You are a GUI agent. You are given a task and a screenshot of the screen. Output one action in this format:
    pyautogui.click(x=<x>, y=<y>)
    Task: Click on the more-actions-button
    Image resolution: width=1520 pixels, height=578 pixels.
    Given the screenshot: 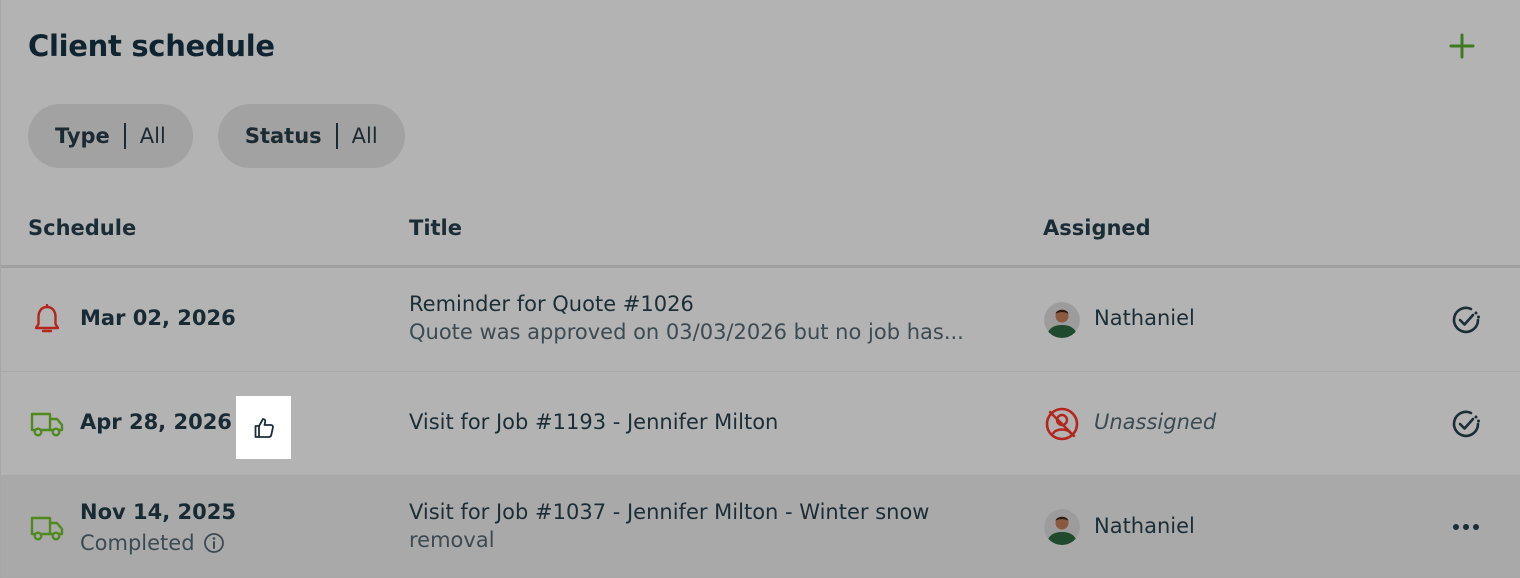 What is the action you would take?
    pyautogui.click(x=1466, y=527)
    